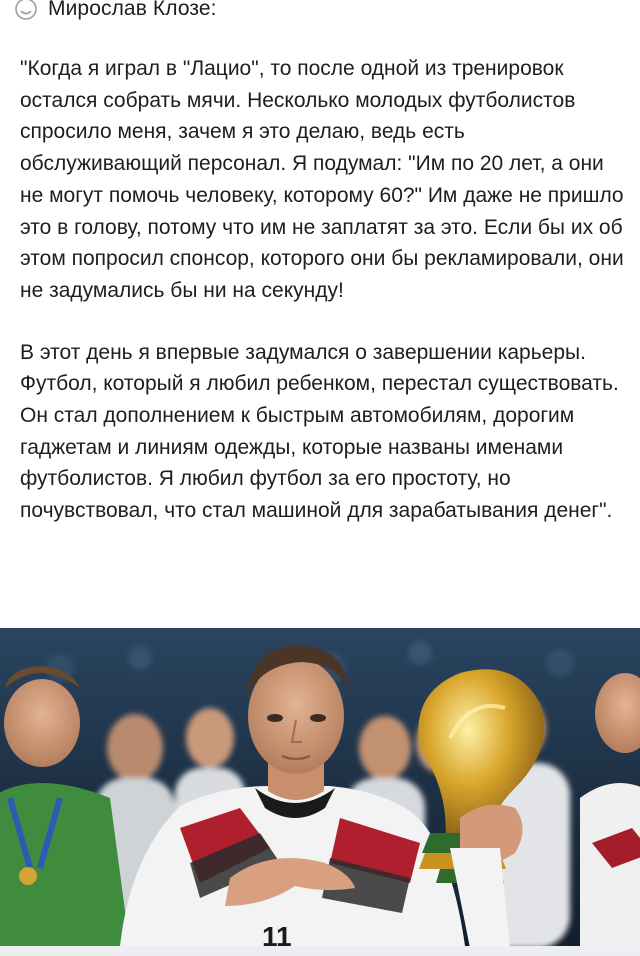  I want to click on emoji-icon, so click(26, 10).